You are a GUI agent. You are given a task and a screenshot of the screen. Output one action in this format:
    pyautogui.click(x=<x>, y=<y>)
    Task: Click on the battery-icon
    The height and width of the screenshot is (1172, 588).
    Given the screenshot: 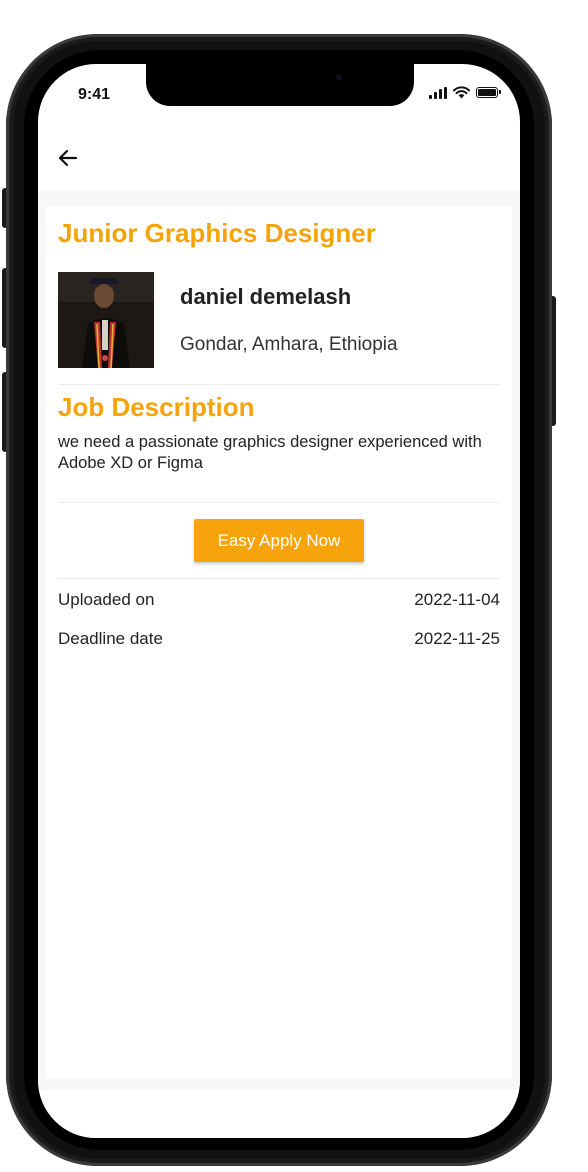 What is the action you would take?
    pyautogui.click(x=488, y=92)
    